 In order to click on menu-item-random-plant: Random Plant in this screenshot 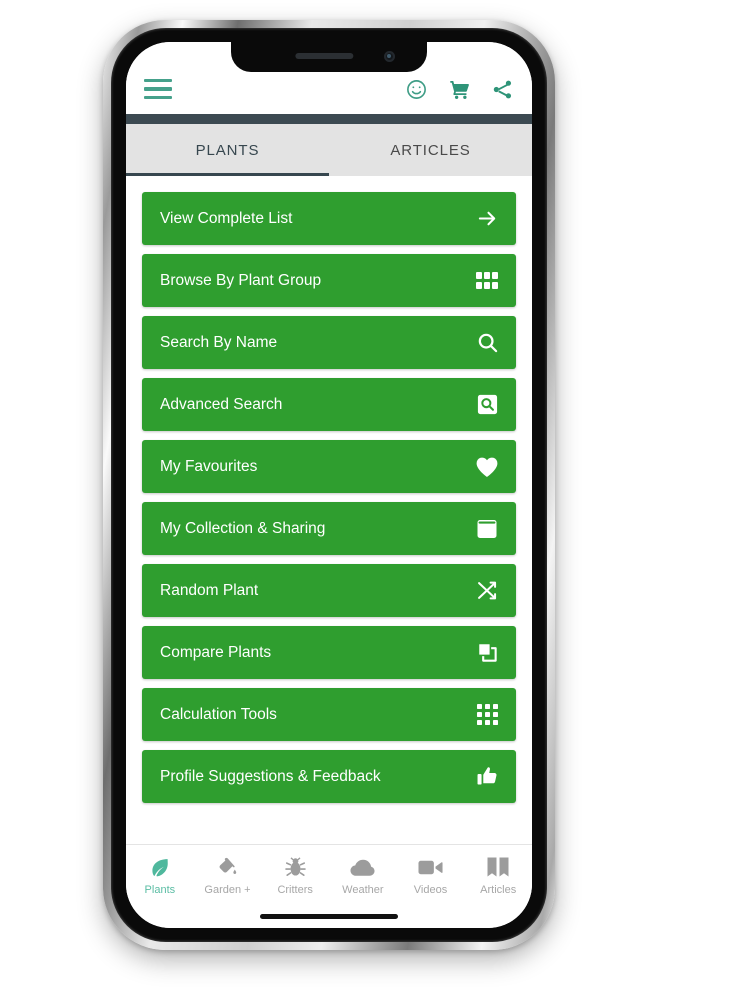, I will do `click(329, 590)`.